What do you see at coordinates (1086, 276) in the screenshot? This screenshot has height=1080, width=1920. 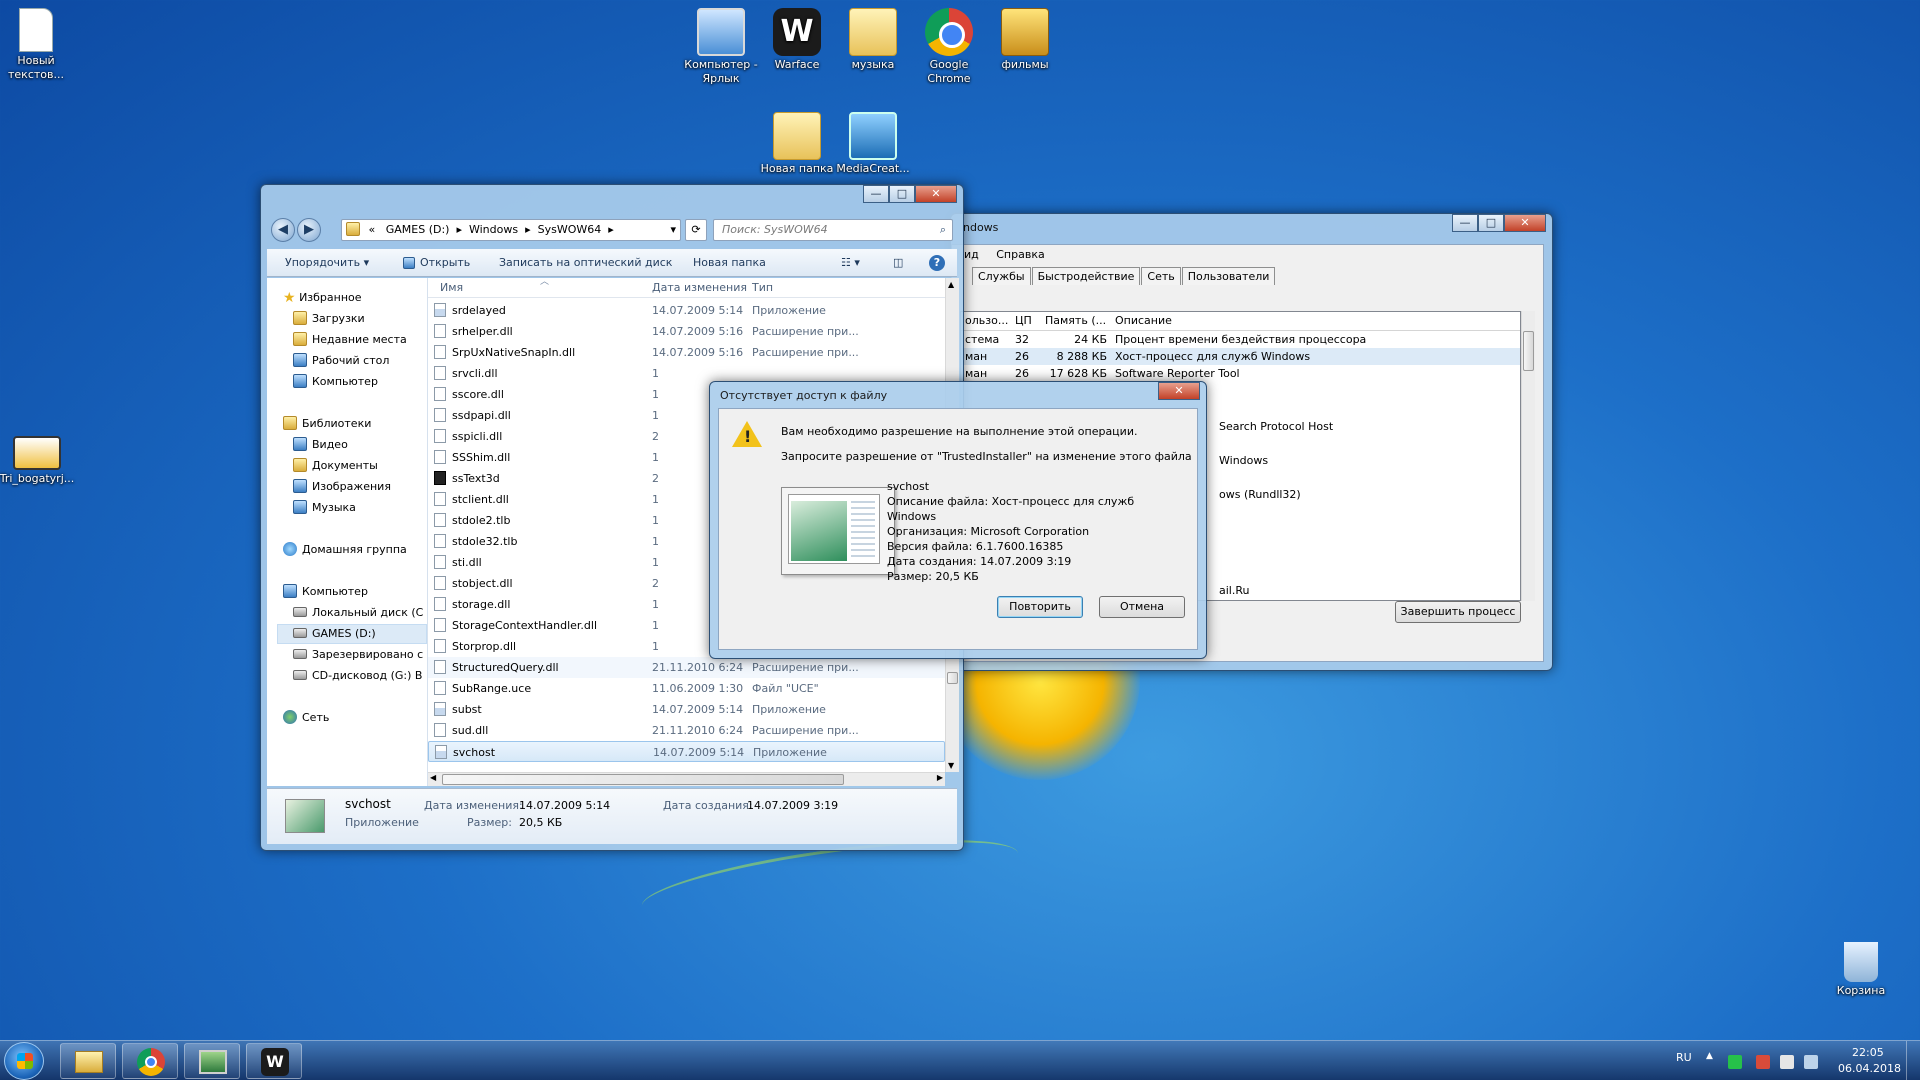 I see `tab-performance: Быстродействие` at bounding box center [1086, 276].